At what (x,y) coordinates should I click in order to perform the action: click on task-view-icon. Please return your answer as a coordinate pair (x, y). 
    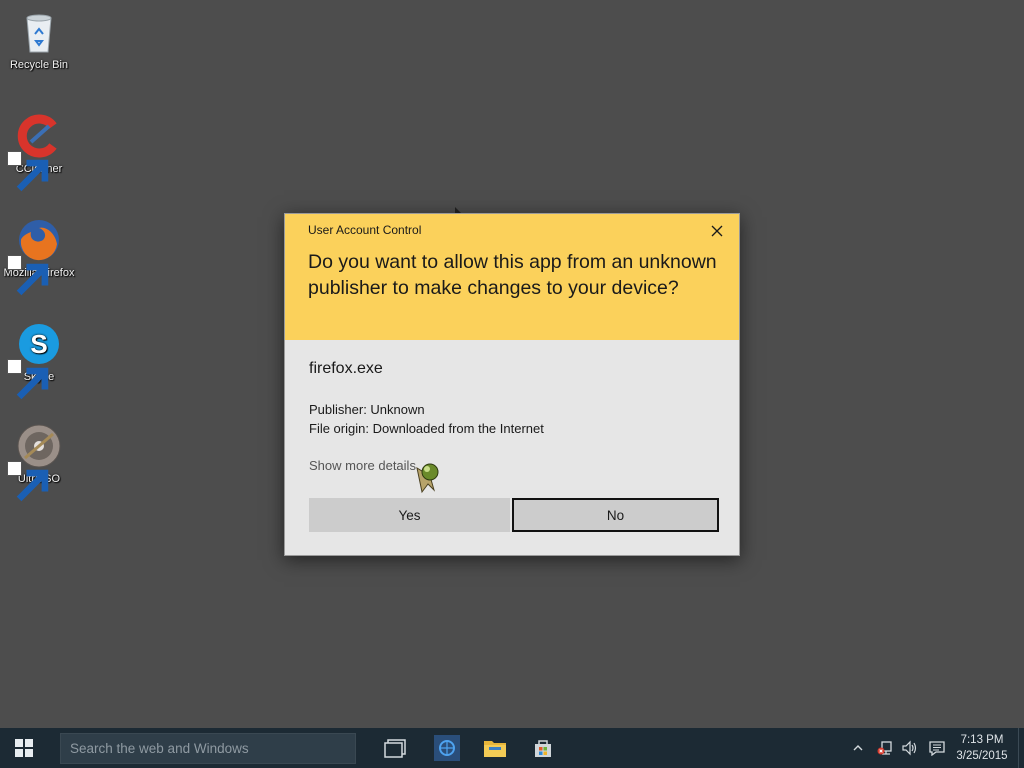
    Looking at the image, I should click on (395, 748).